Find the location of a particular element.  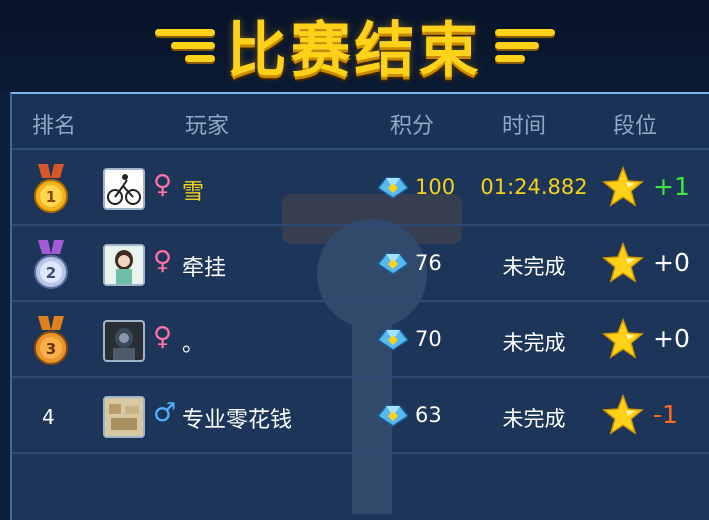

page-title: 比赛结束 is located at coordinates (354, 50).